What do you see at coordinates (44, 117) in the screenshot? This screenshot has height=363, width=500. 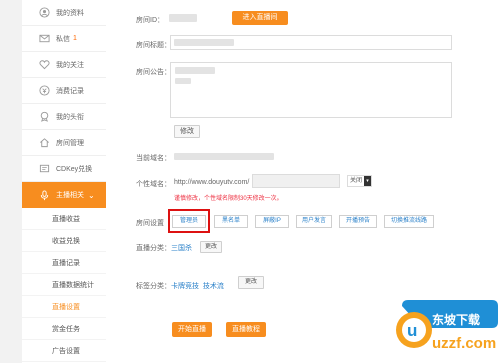 I see `badge-icon` at bounding box center [44, 117].